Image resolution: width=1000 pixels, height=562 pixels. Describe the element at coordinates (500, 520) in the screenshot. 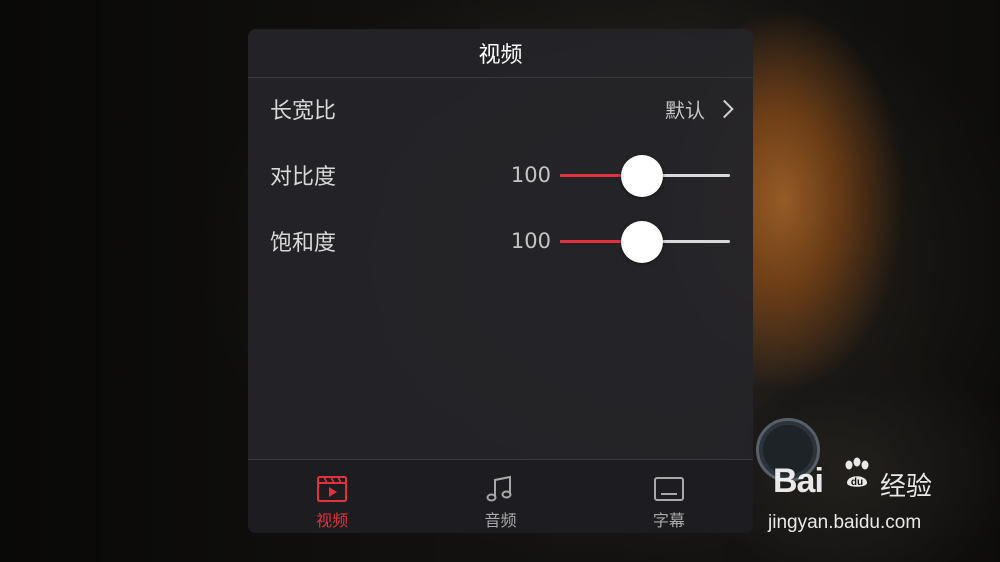

I see `tab-audio-label: 音频` at that location.